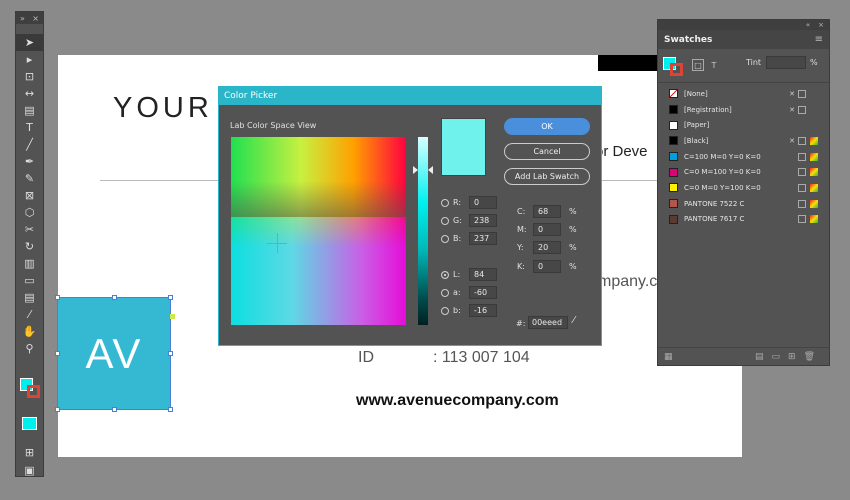 This screenshot has height=500, width=850. I want to click on swatch-row: [Registration] ✕, so click(743, 110).